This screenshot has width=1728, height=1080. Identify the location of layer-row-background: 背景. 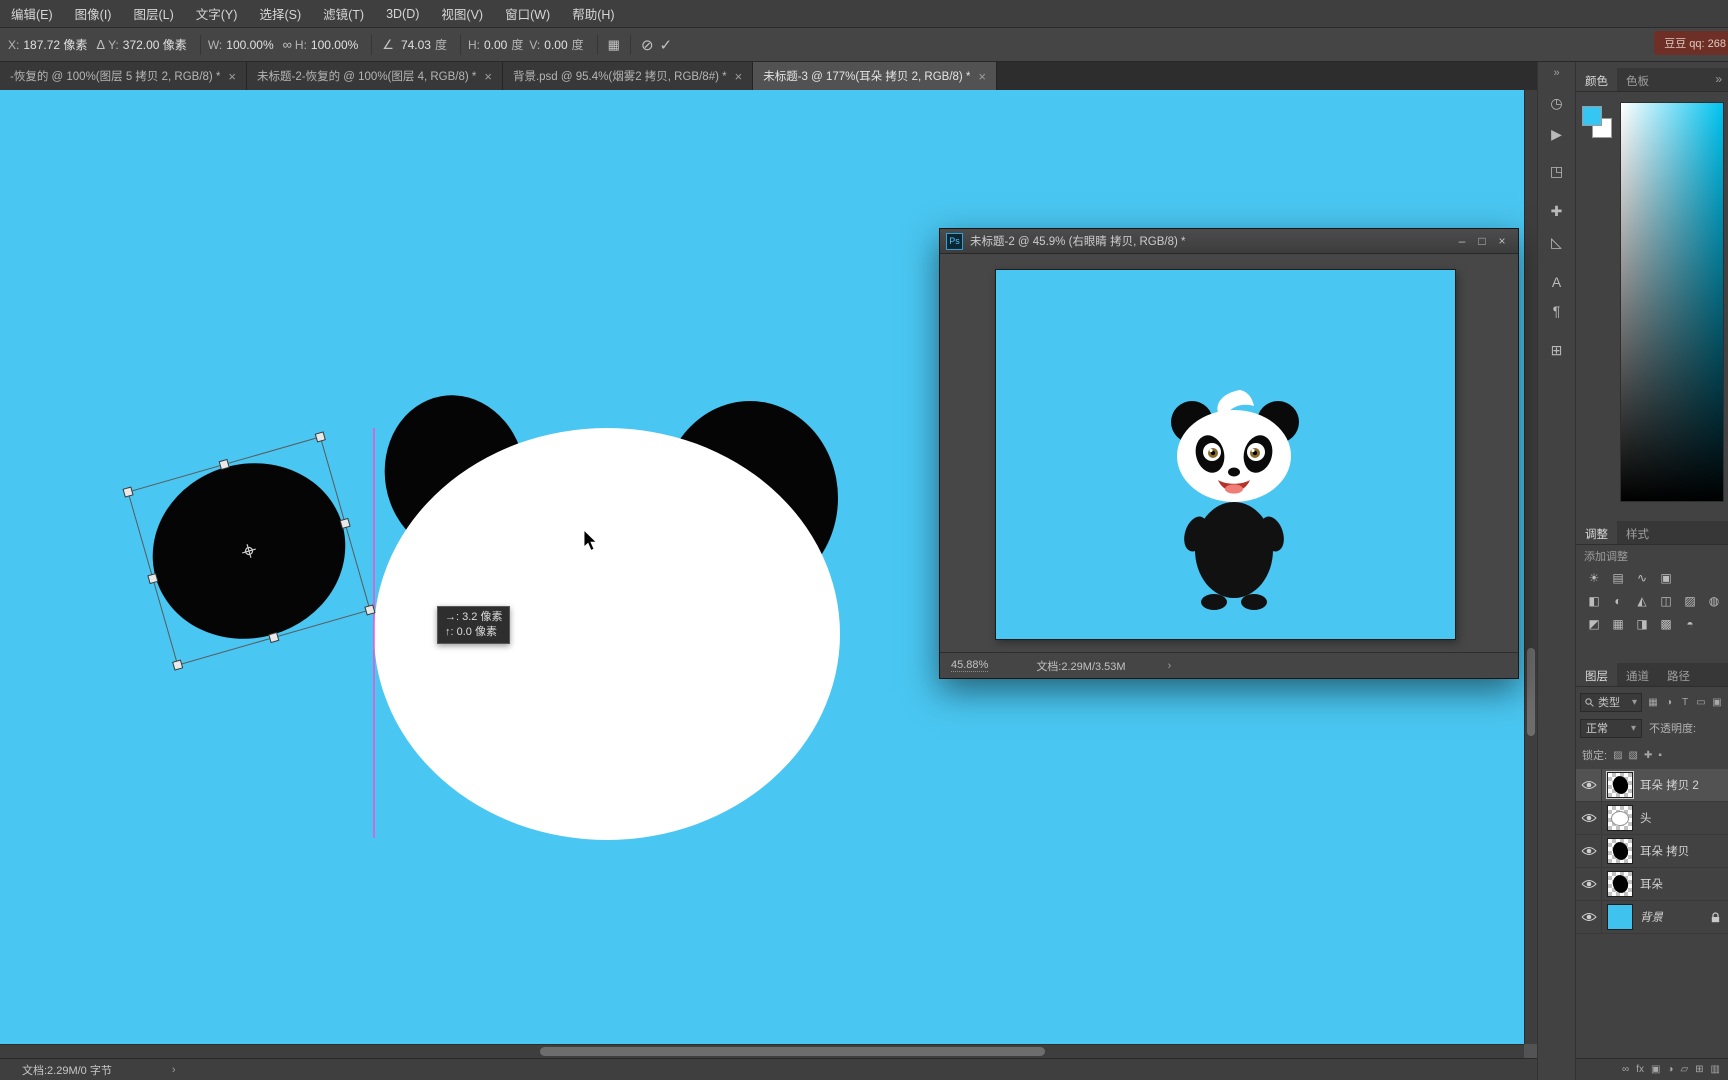
(1652, 917).